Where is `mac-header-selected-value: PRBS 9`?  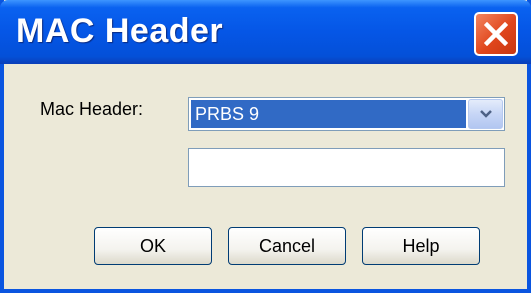 mac-header-selected-value: PRBS 9 is located at coordinates (328, 114).